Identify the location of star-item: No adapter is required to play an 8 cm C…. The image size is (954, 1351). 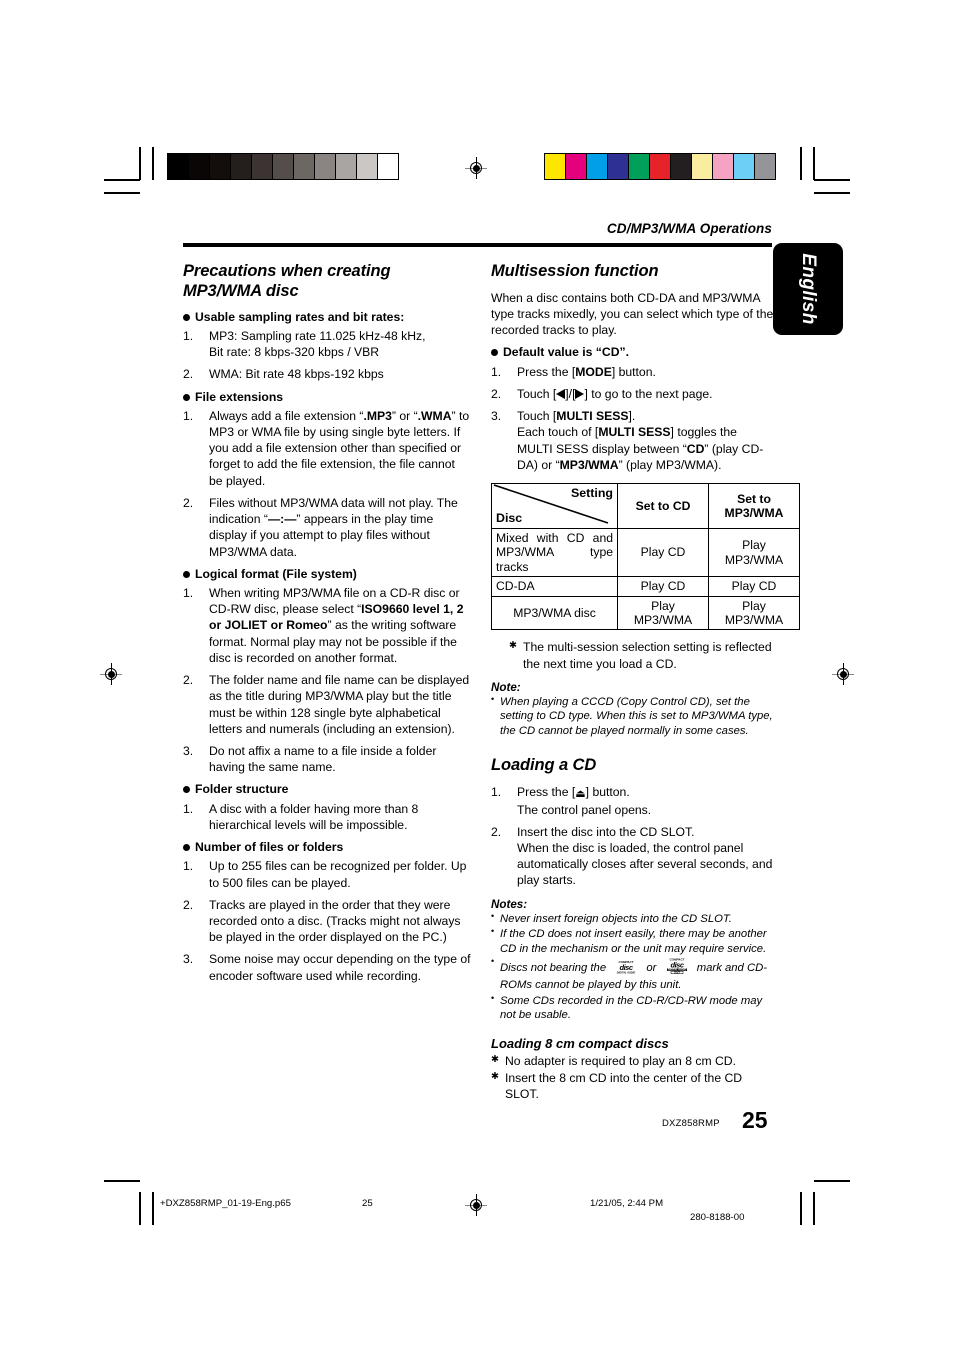
(632, 1061).